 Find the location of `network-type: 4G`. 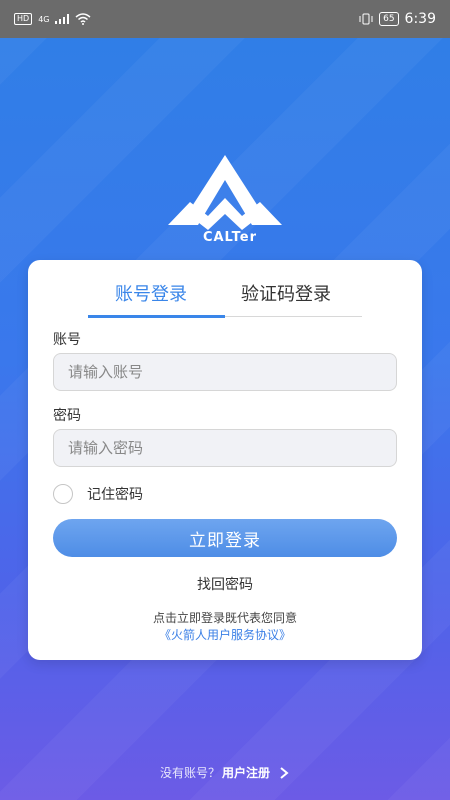

network-type: 4G is located at coordinates (44, 19).